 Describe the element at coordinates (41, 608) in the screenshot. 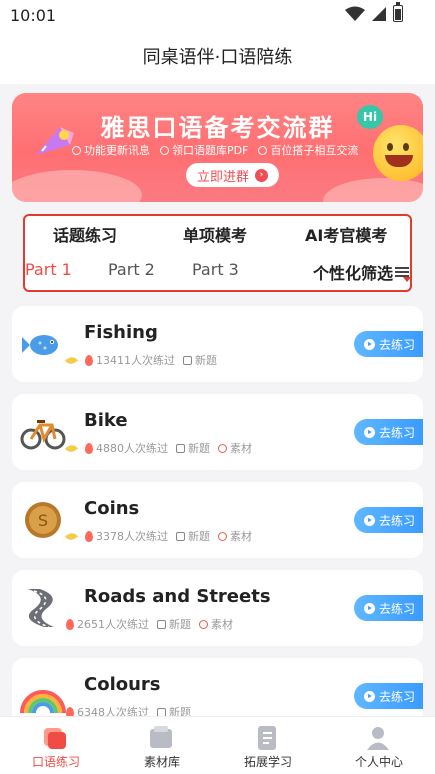

I see `road-icon` at that location.